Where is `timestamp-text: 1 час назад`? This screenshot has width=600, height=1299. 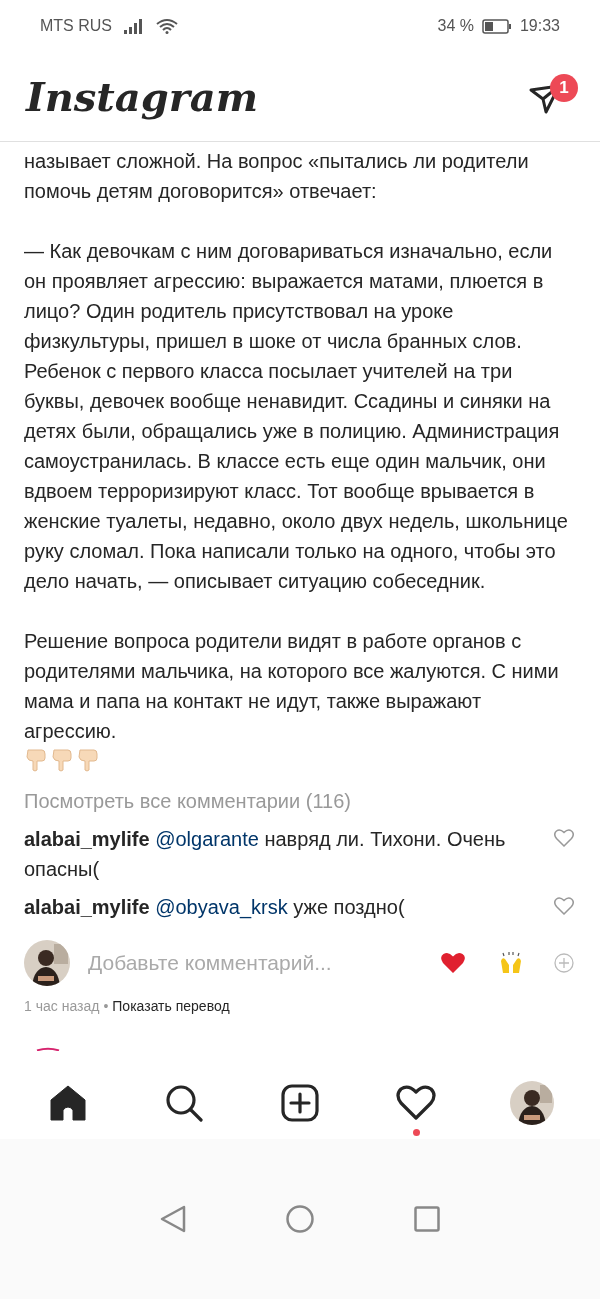
timestamp-text: 1 час назад is located at coordinates (62, 1006).